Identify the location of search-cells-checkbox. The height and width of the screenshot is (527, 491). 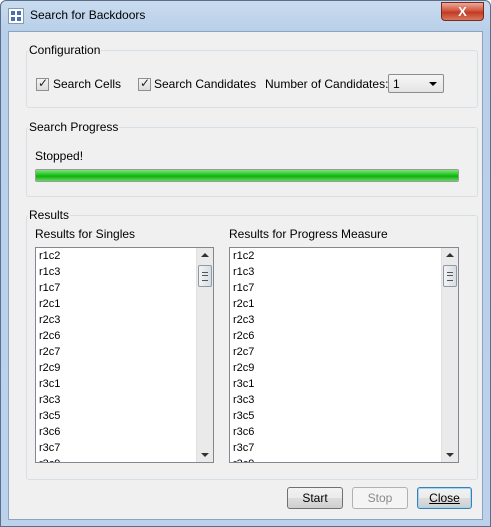
(42, 83).